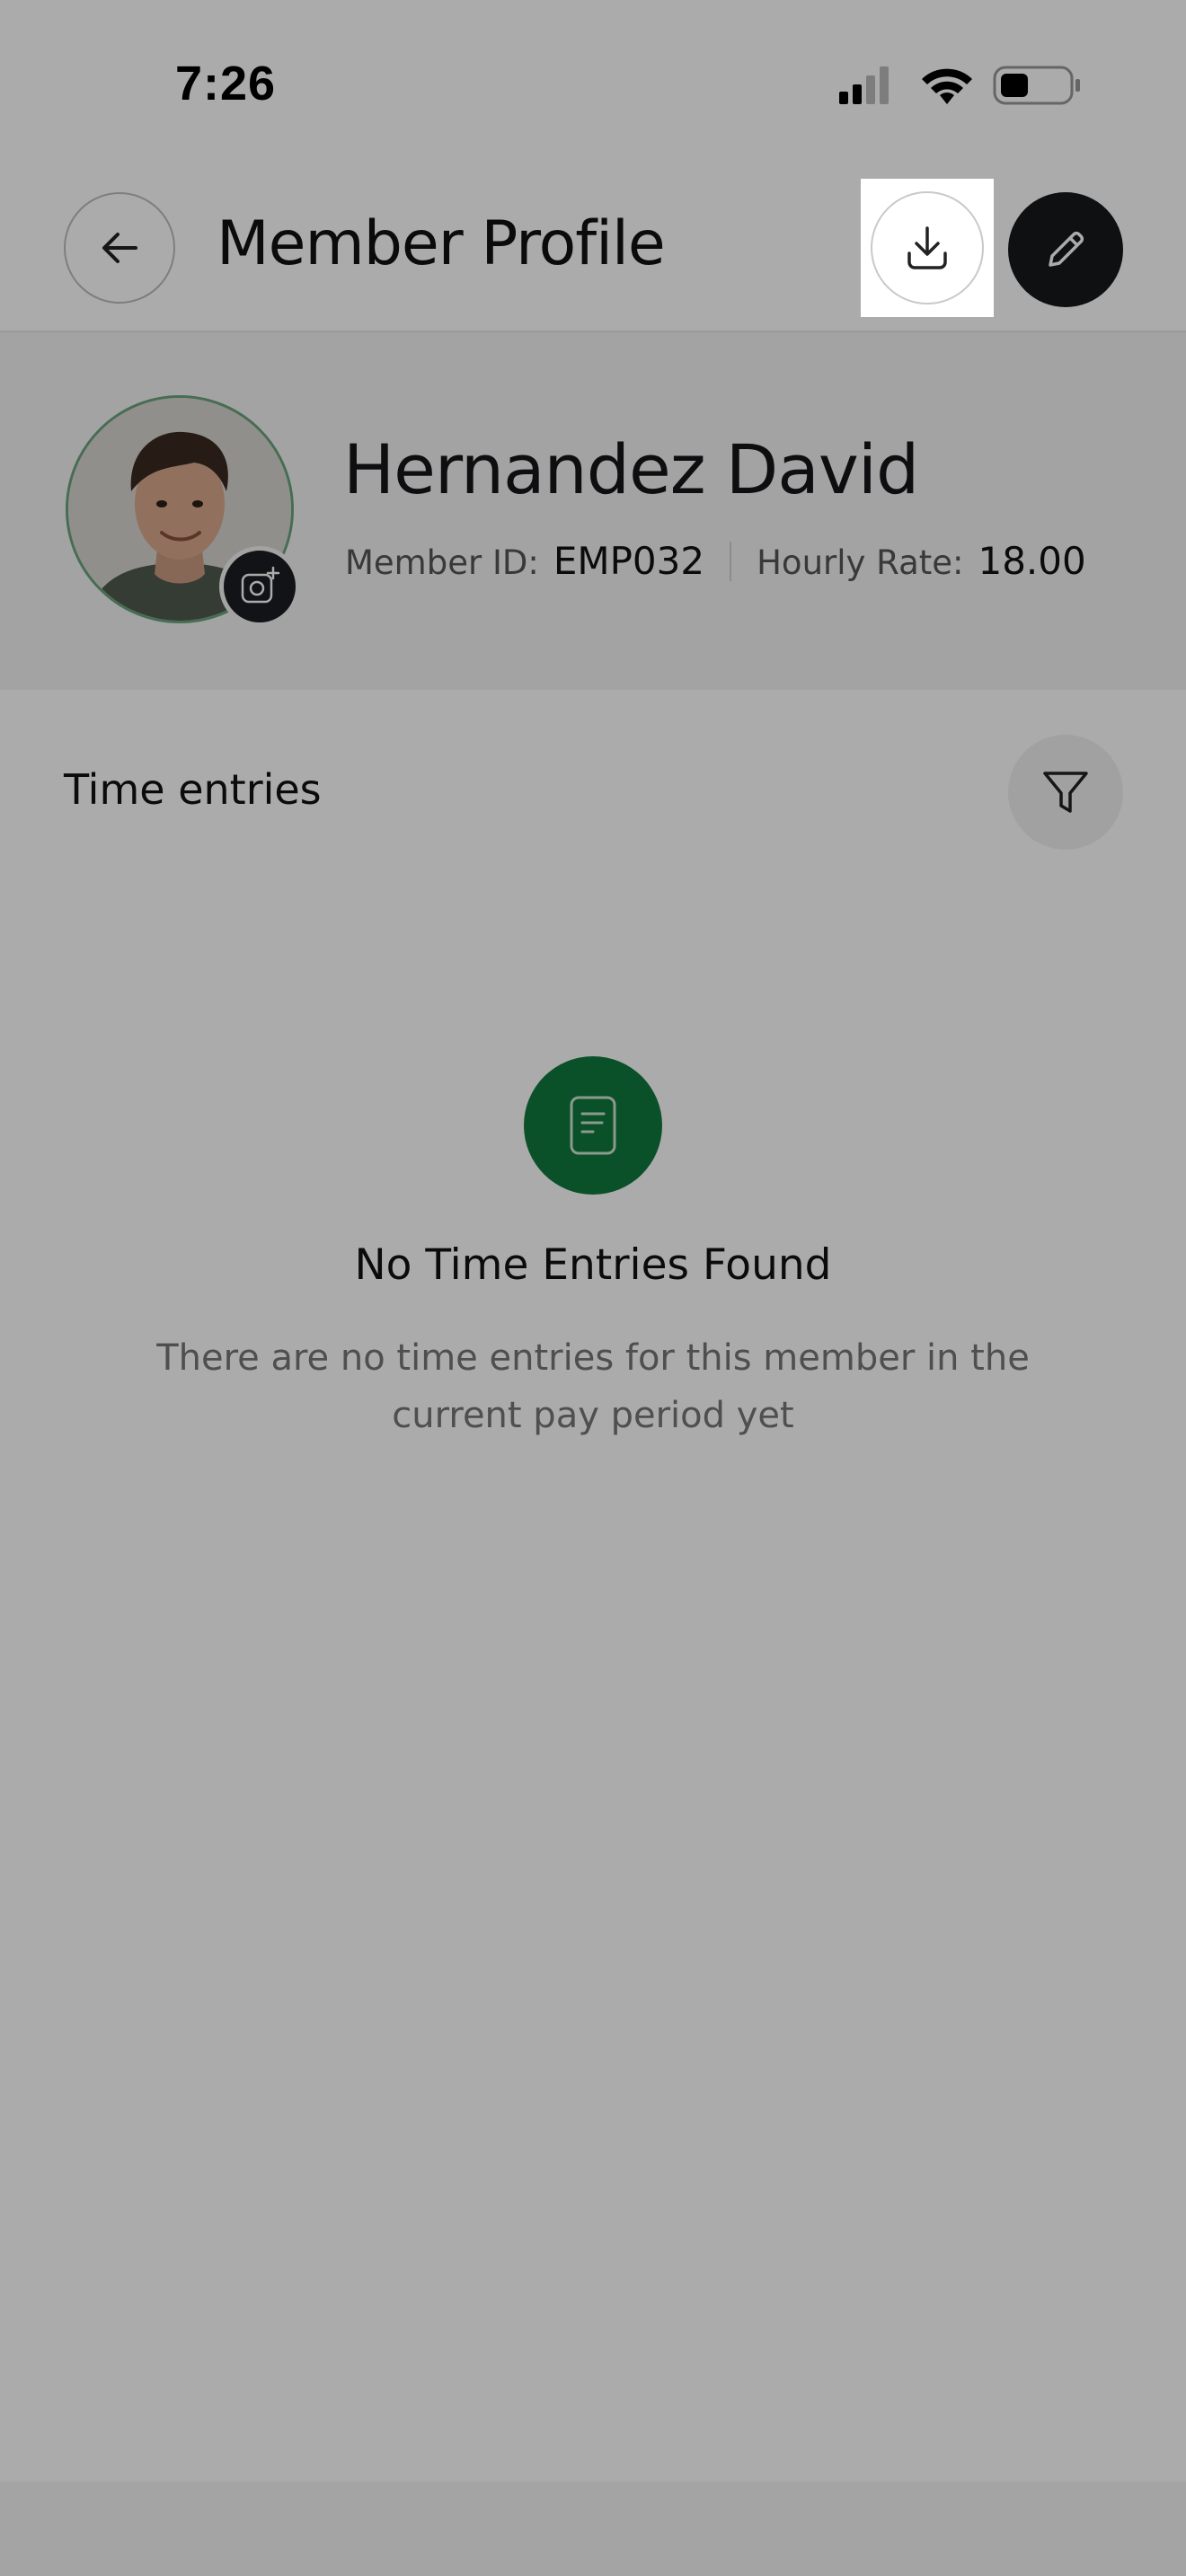 Image resolution: width=1186 pixels, height=2576 pixels. I want to click on camera-plus-icon, so click(260, 585).